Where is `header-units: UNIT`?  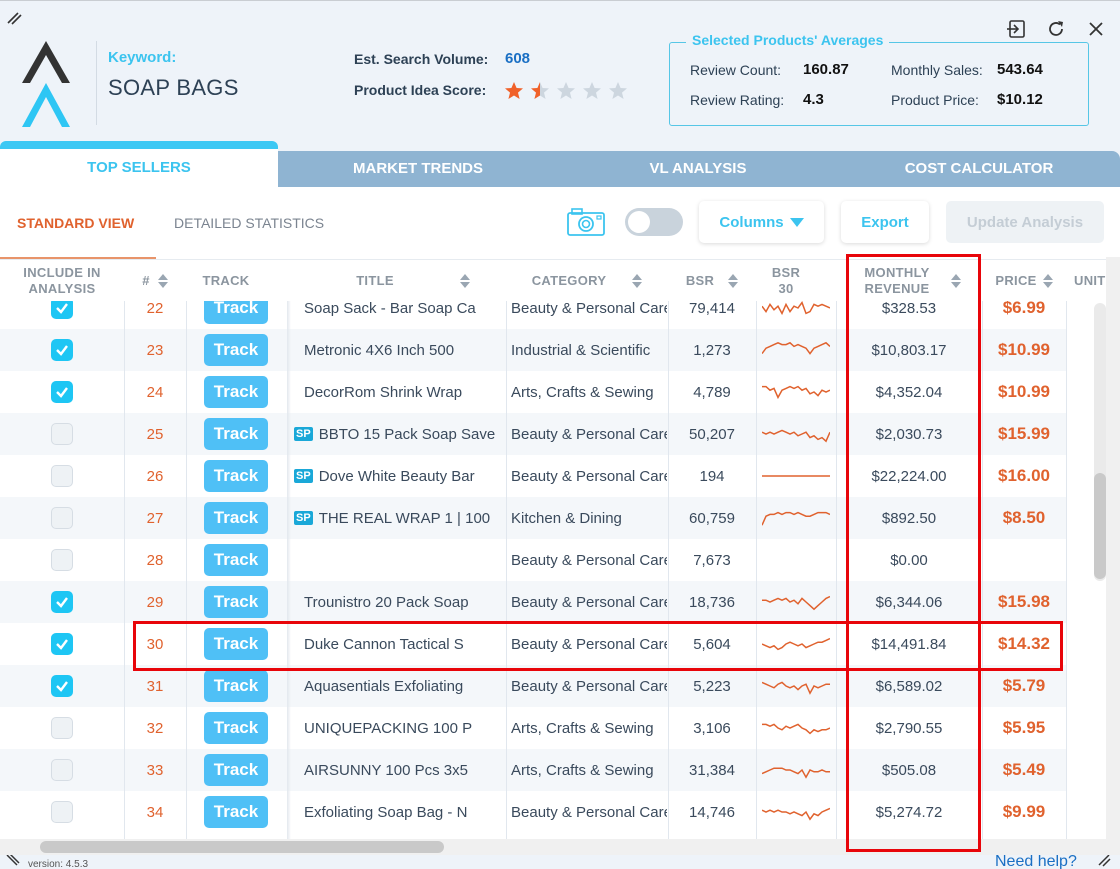
header-units: UNIT is located at coordinates (1086, 281).